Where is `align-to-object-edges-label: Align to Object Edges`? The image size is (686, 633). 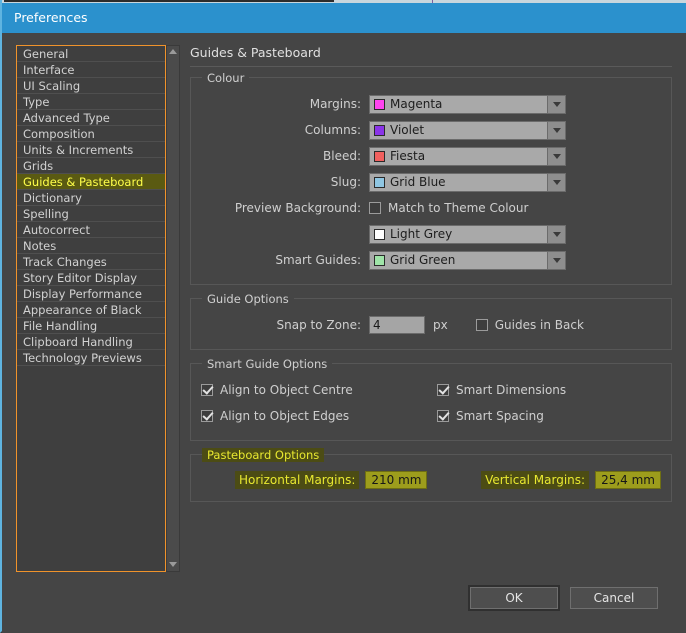
align-to-object-edges-label: Align to Object Edges is located at coordinates (285, 416).